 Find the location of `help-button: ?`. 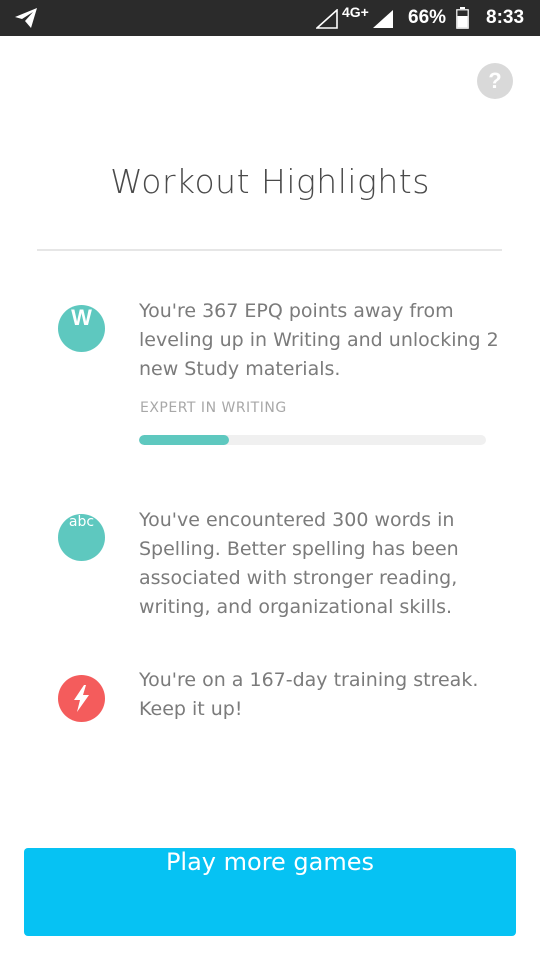

help-button: ? is located at coordinates (495, 81).